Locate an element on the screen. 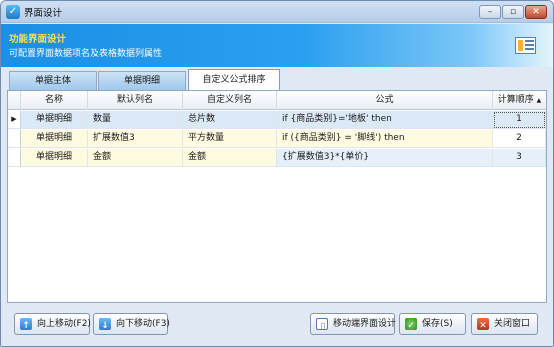  mobile-design-button: ▯ 移动端界面设计 is located at coordinates (353, 324).